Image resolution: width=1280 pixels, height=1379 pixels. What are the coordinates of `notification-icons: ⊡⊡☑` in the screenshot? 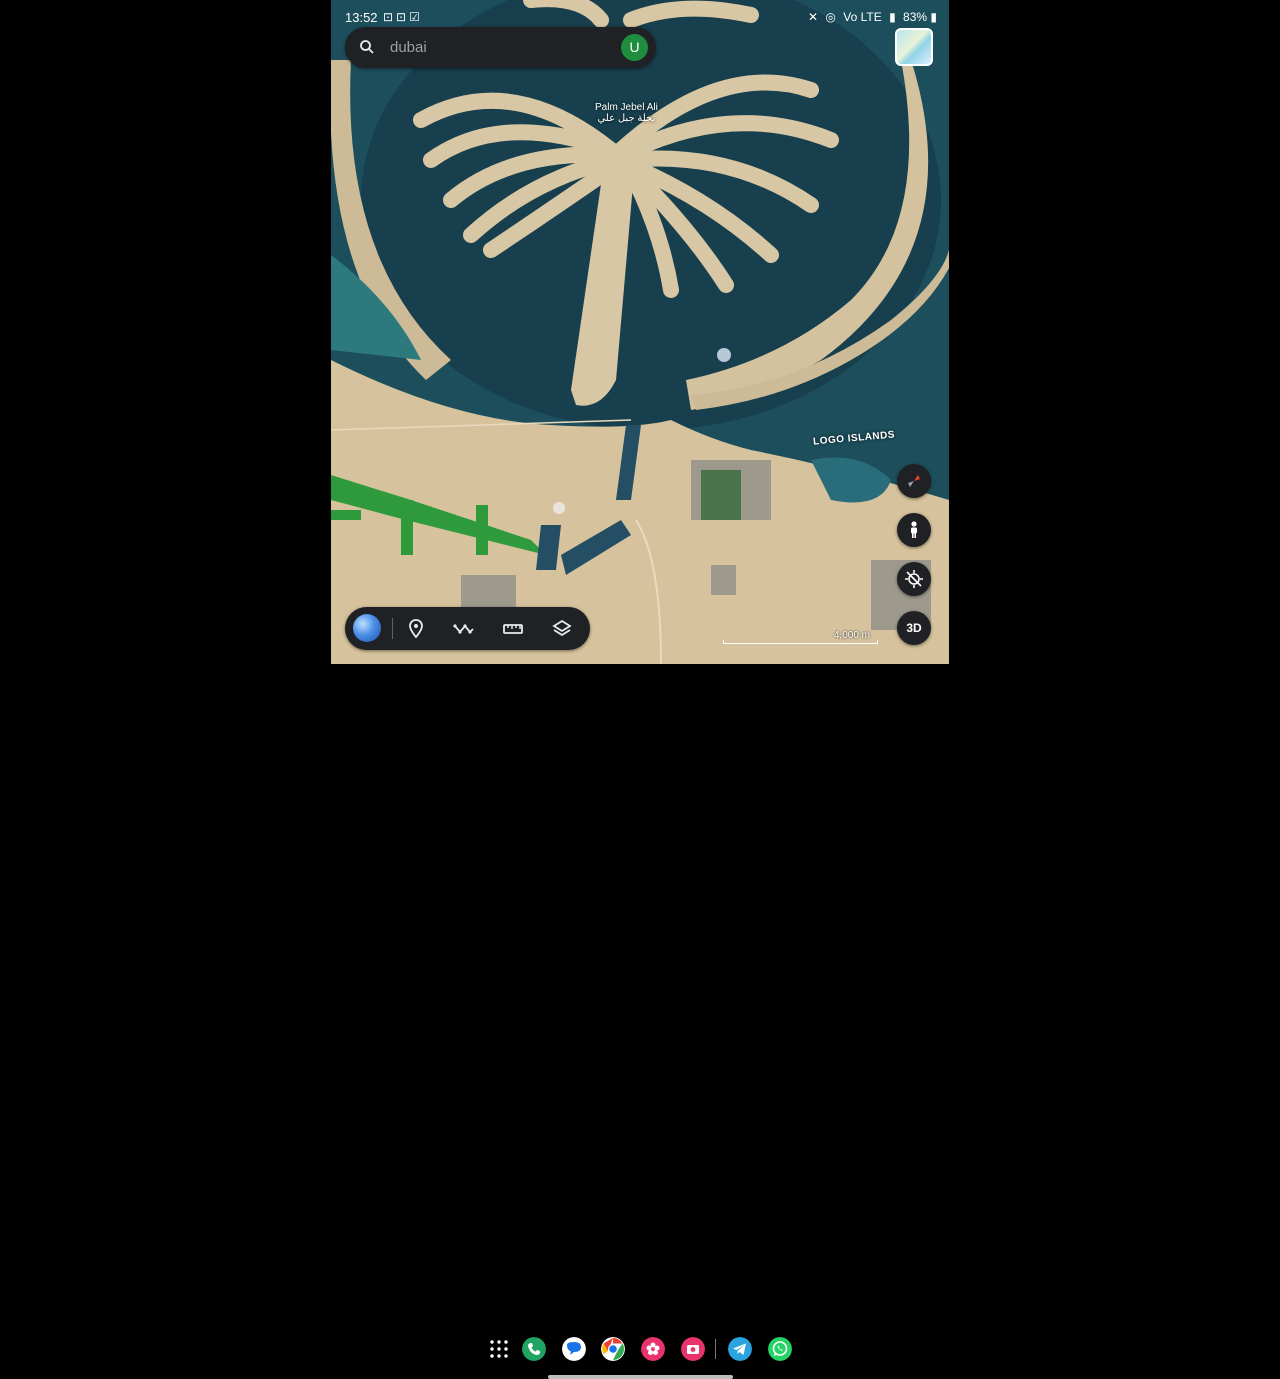 It's located at (403, 17).